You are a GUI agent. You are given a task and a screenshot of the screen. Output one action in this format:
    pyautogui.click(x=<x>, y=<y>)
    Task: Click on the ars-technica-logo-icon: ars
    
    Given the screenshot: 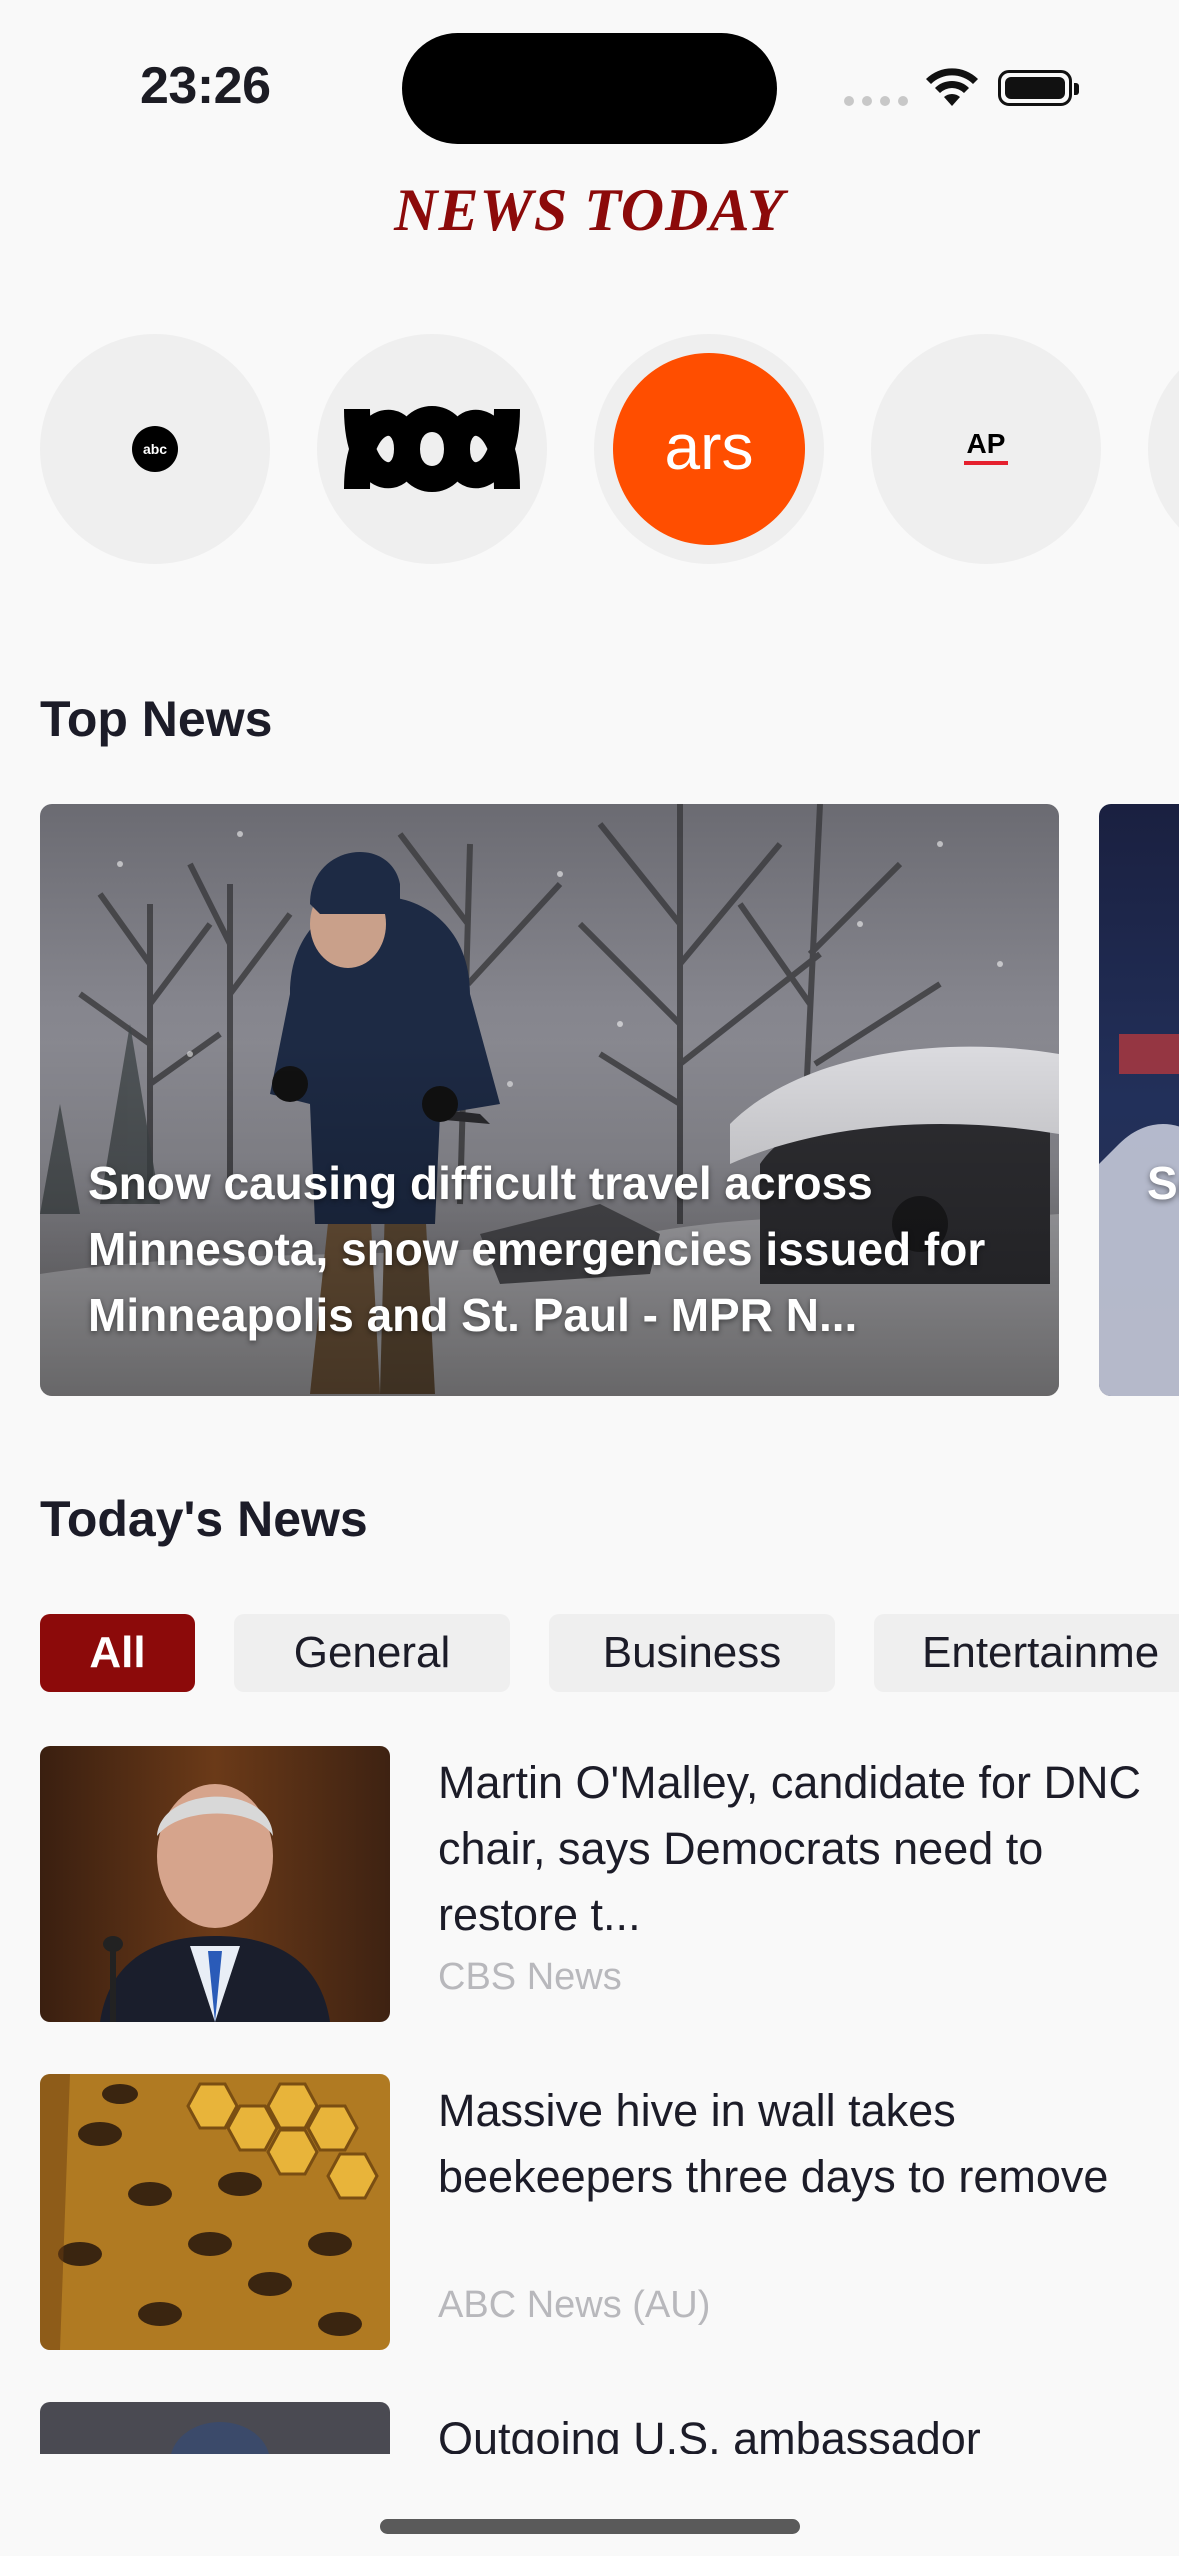 What is the action you would take?
    pyautogui.click(x=709, y=449)
    